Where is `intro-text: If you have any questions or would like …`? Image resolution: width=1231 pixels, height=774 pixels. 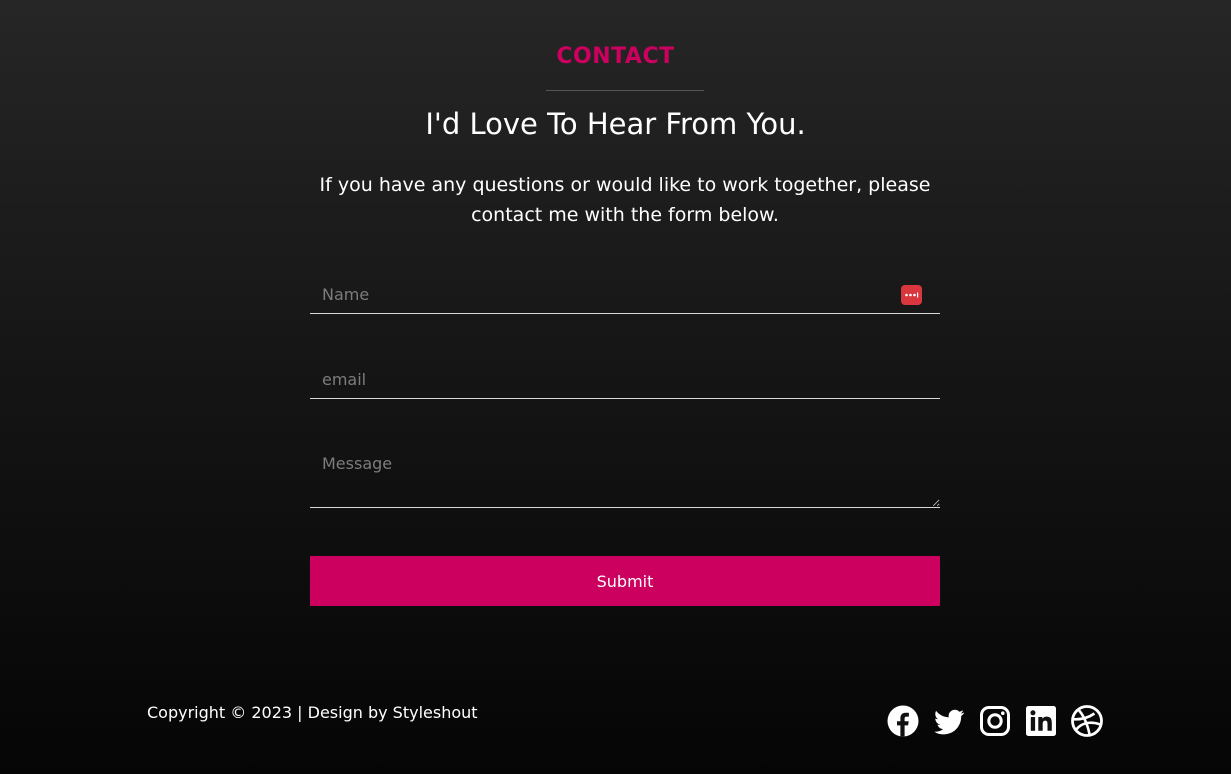 intro-text: If you have any questions or would like … is located at coordinates (625, 200).